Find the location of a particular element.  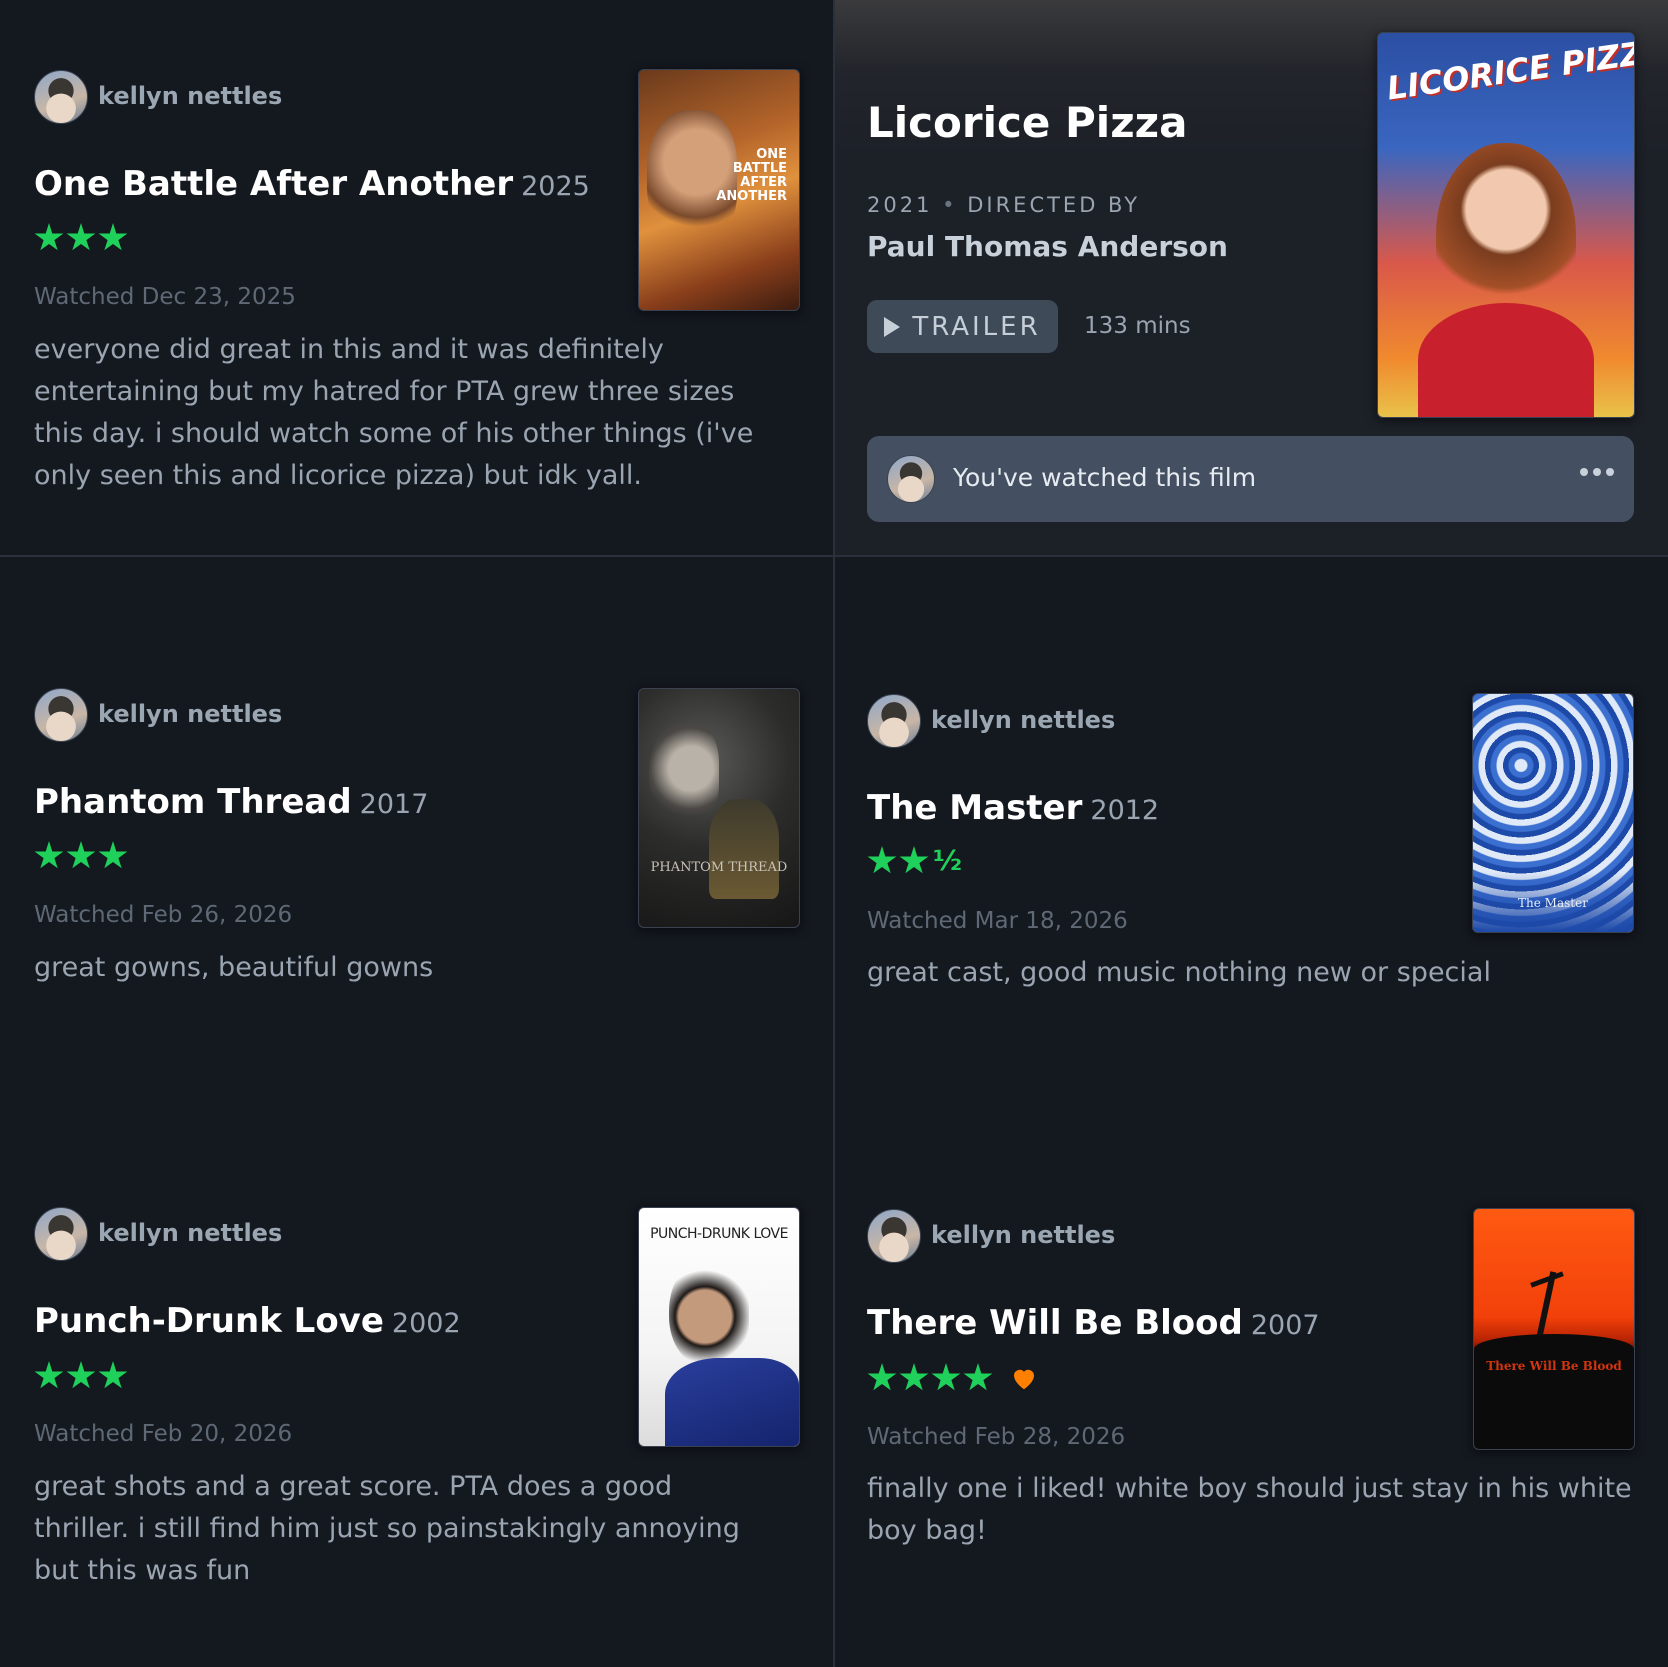

film-year: 2017 is located at coordinates (394, 804).